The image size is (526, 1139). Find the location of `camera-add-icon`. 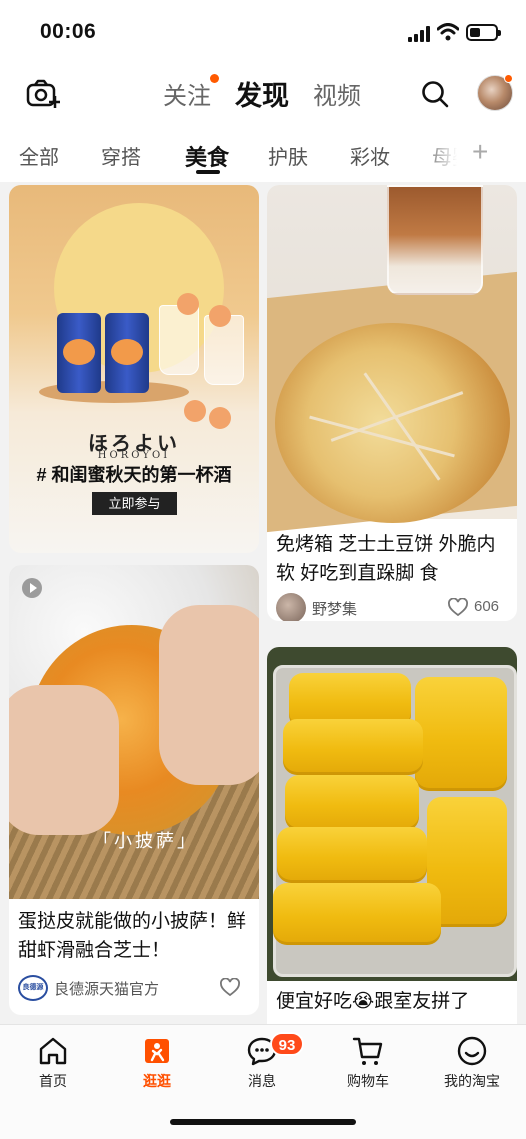

camera-add-icon is located at coordinates (43, 94).